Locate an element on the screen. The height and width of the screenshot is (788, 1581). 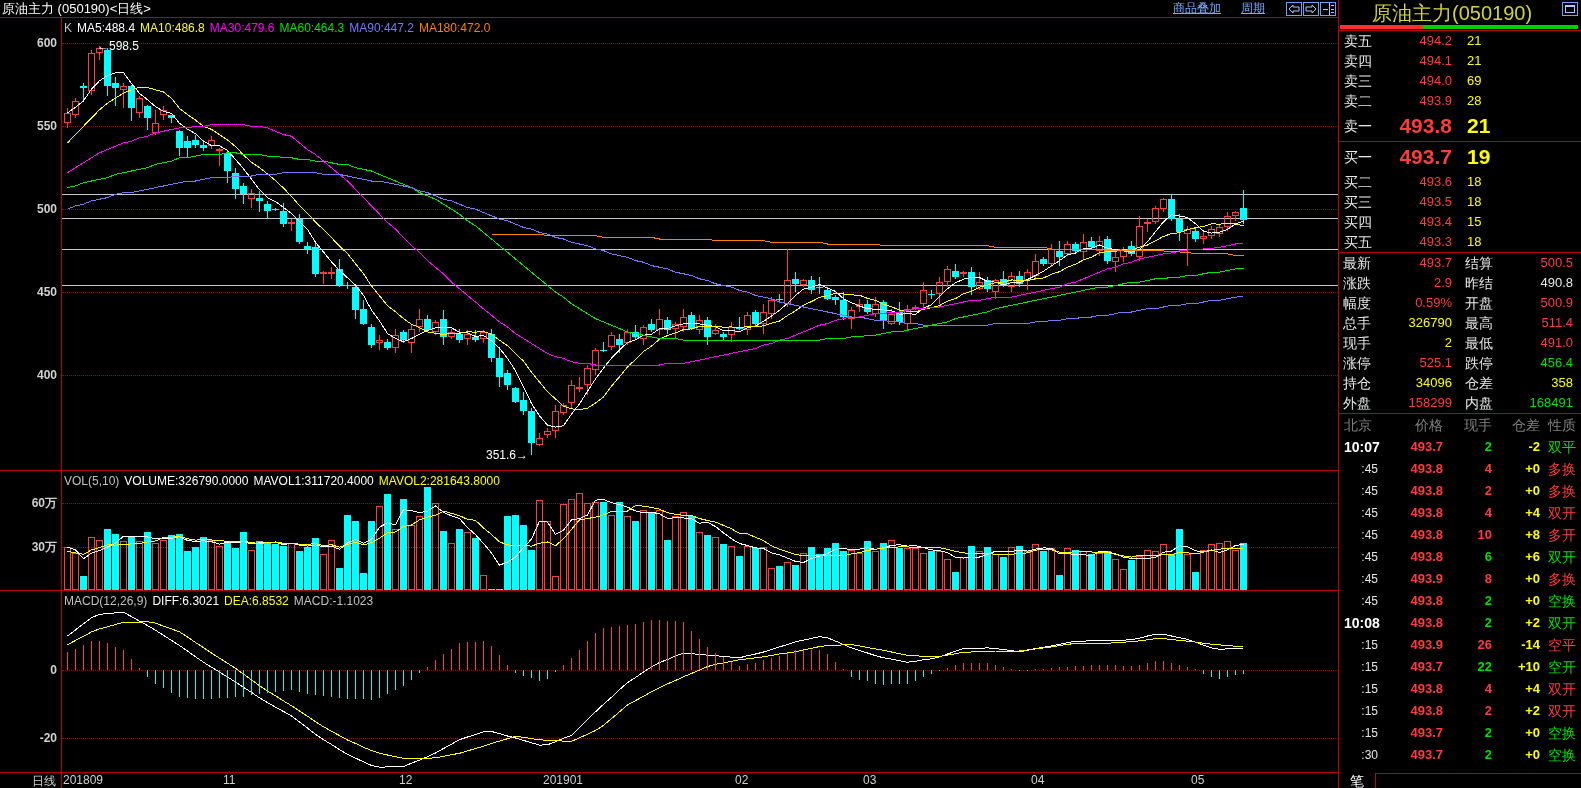
order-volume: 18 is located at coordinates (1474, 242).